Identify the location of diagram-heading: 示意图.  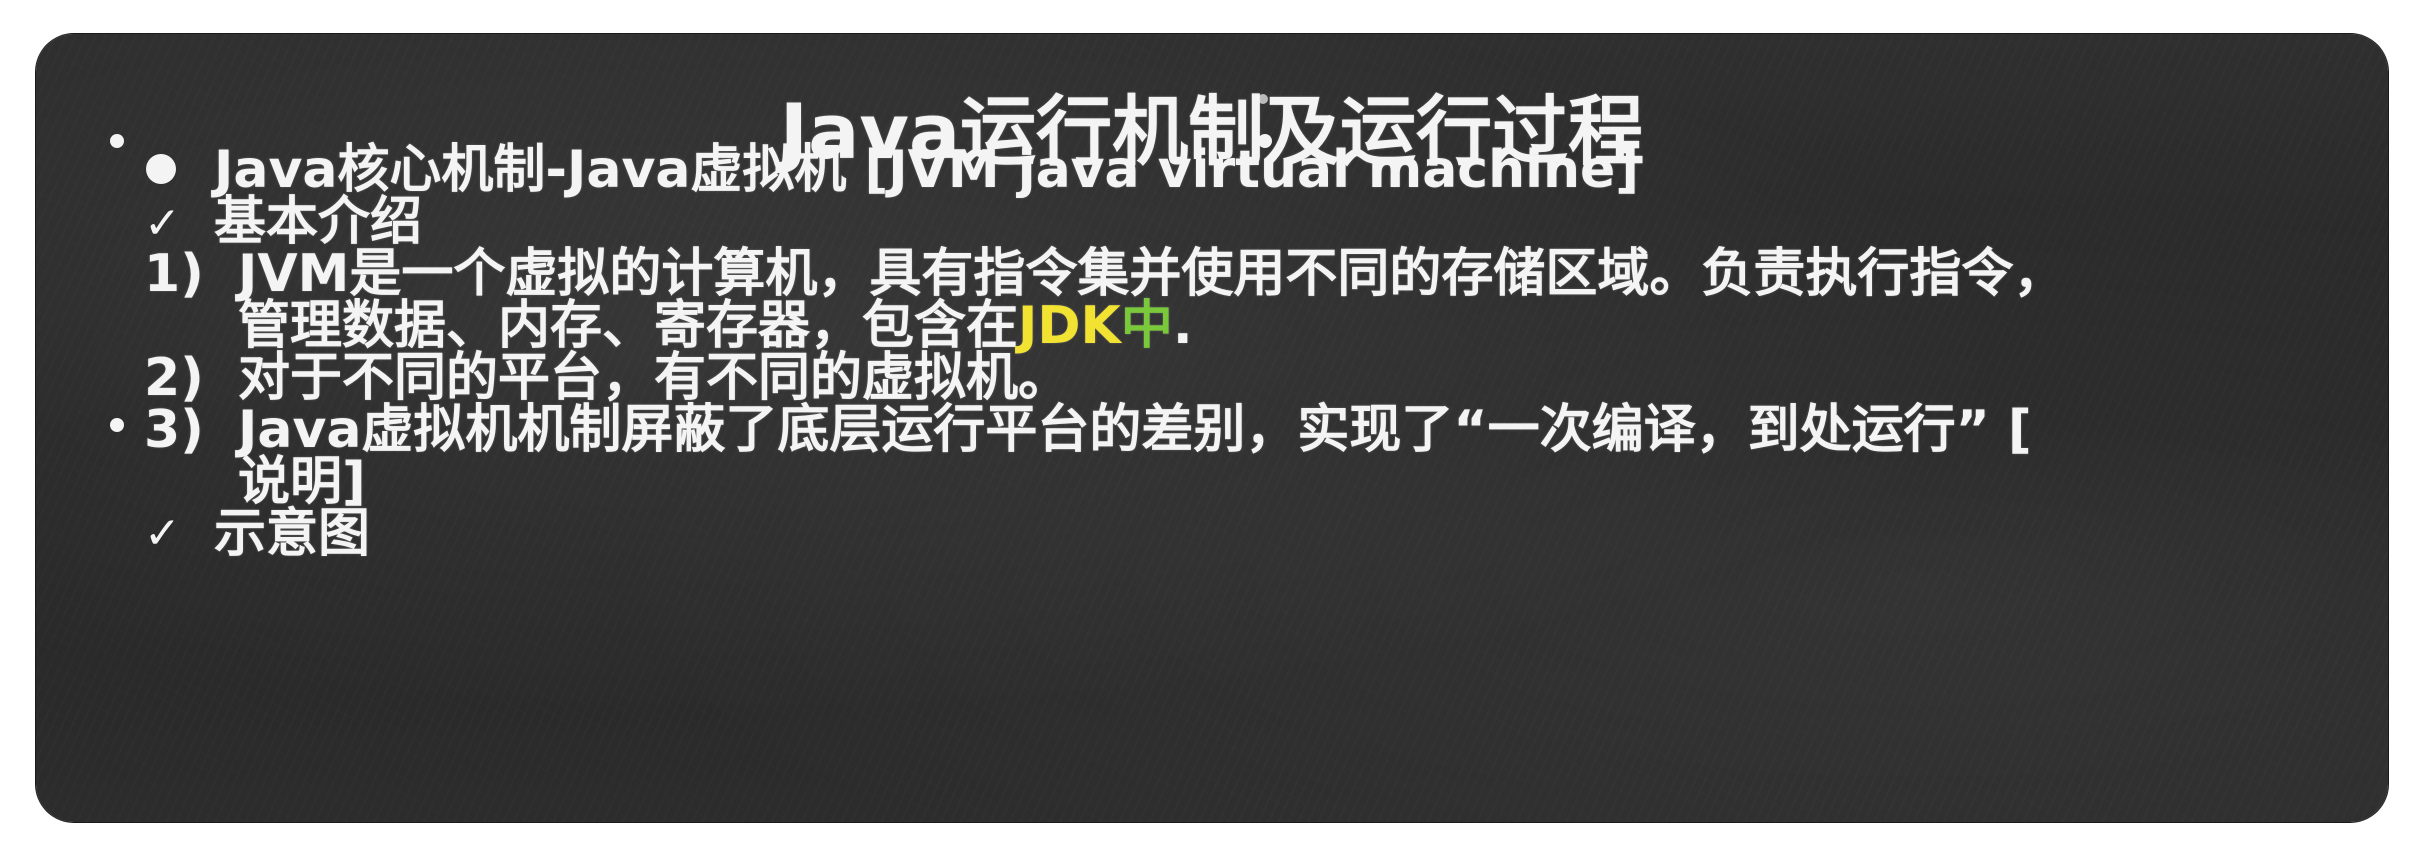
(292, 534).